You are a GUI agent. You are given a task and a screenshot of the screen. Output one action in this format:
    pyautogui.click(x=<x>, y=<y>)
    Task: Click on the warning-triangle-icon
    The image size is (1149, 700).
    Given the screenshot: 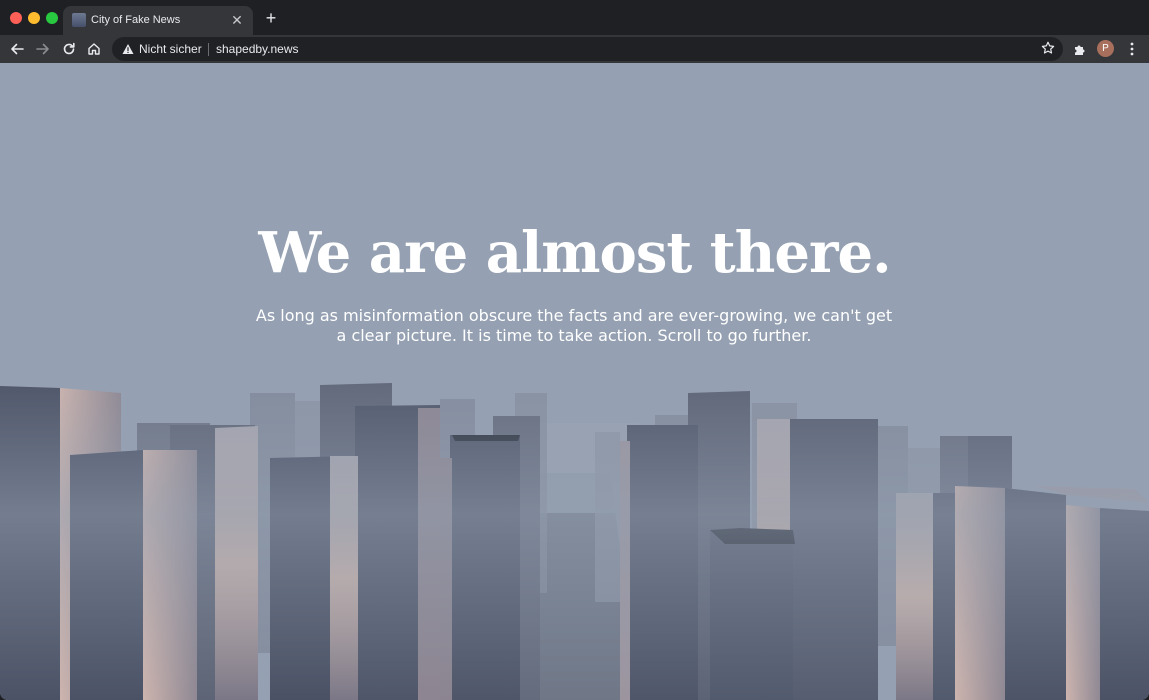 What is the action you would take?
    pyautogui.click(x=128, y=49)
    